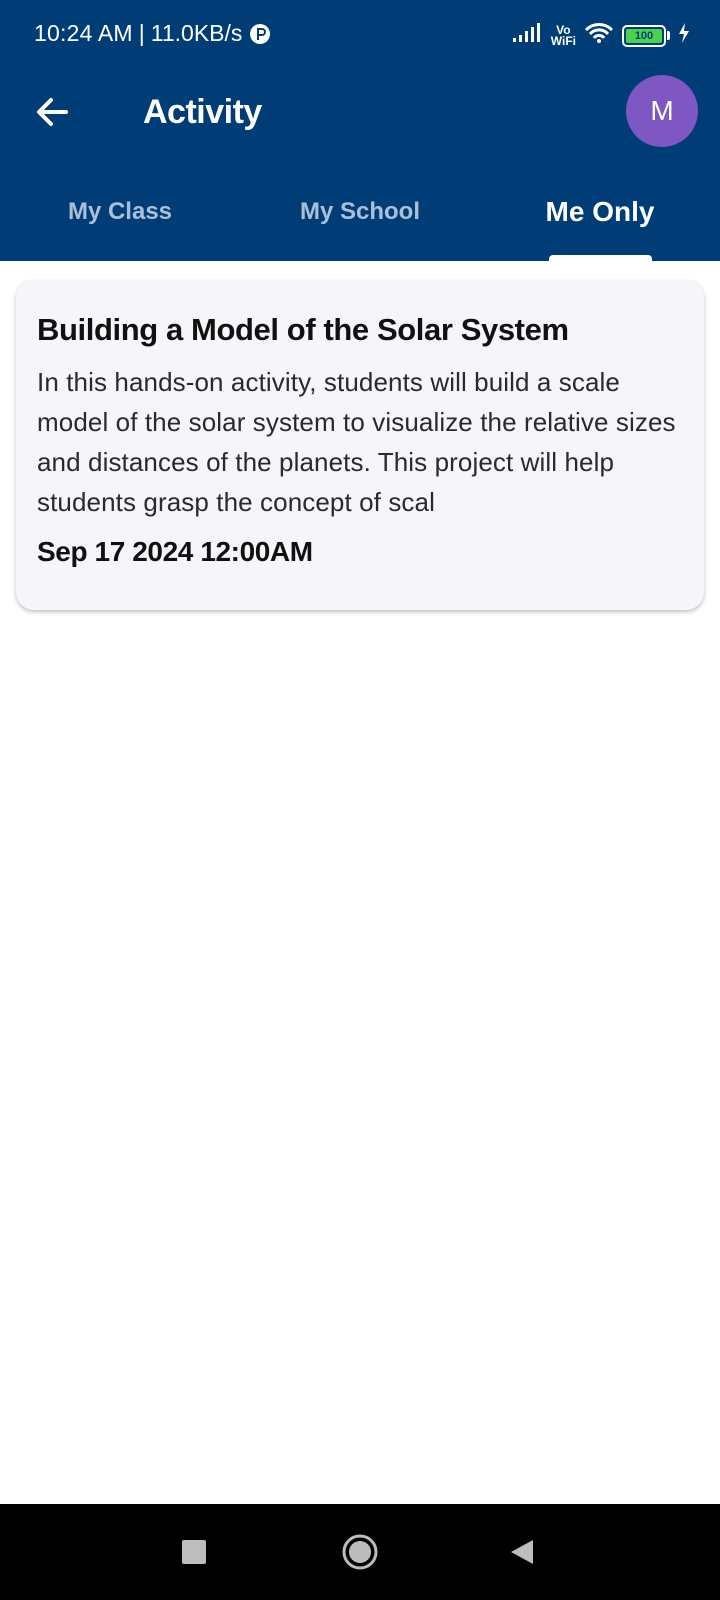  What do you see at coordinates (360, 112) in the screenshot?
I see `toolbar: Activity M` at bounding box center [360, 112].